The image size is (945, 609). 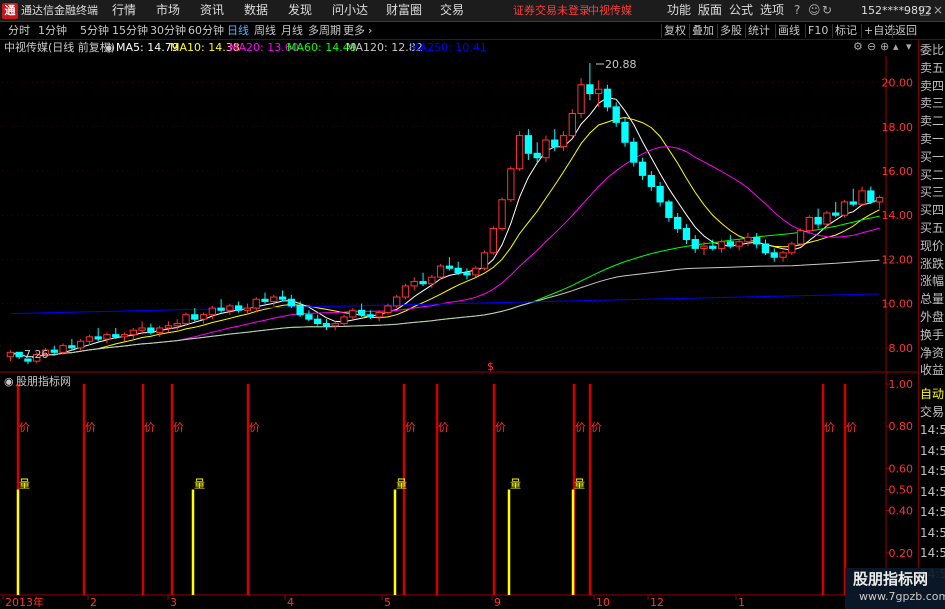 I want to click on indicator-collapse-icon: ◉, so click(x=9, y=382).